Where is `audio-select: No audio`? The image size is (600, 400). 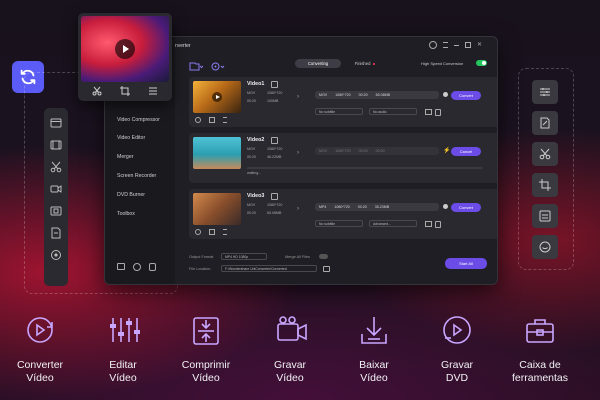
audio-select: No audio is located at coordinates (393, 111).